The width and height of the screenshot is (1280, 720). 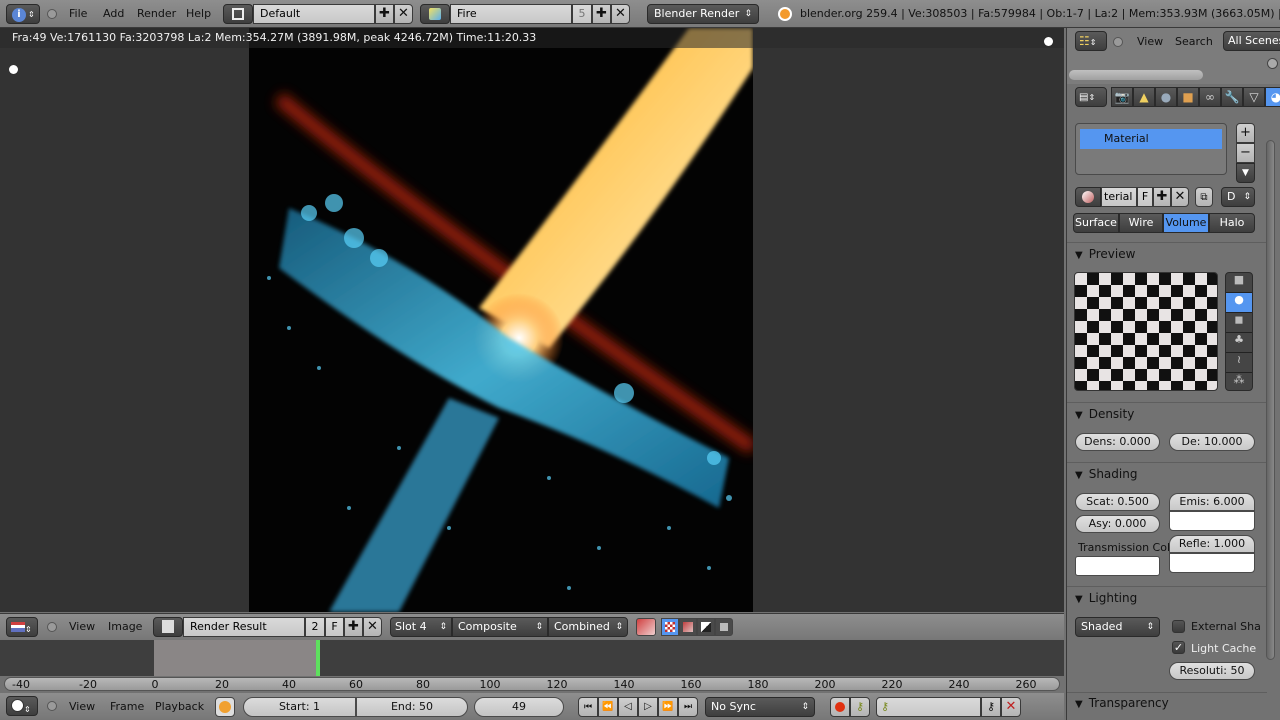 I want to click on panel-header-lighting: Lighting, so click(x=1106, y=598).